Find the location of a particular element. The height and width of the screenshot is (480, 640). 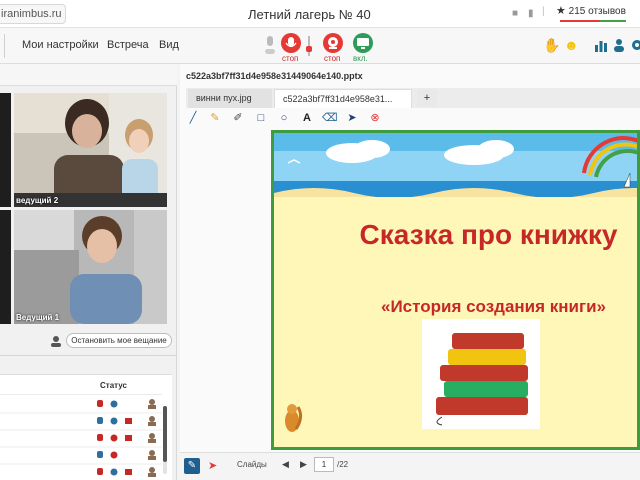

pen-tool-icon: ✐ is located at coordinates (238, 118).